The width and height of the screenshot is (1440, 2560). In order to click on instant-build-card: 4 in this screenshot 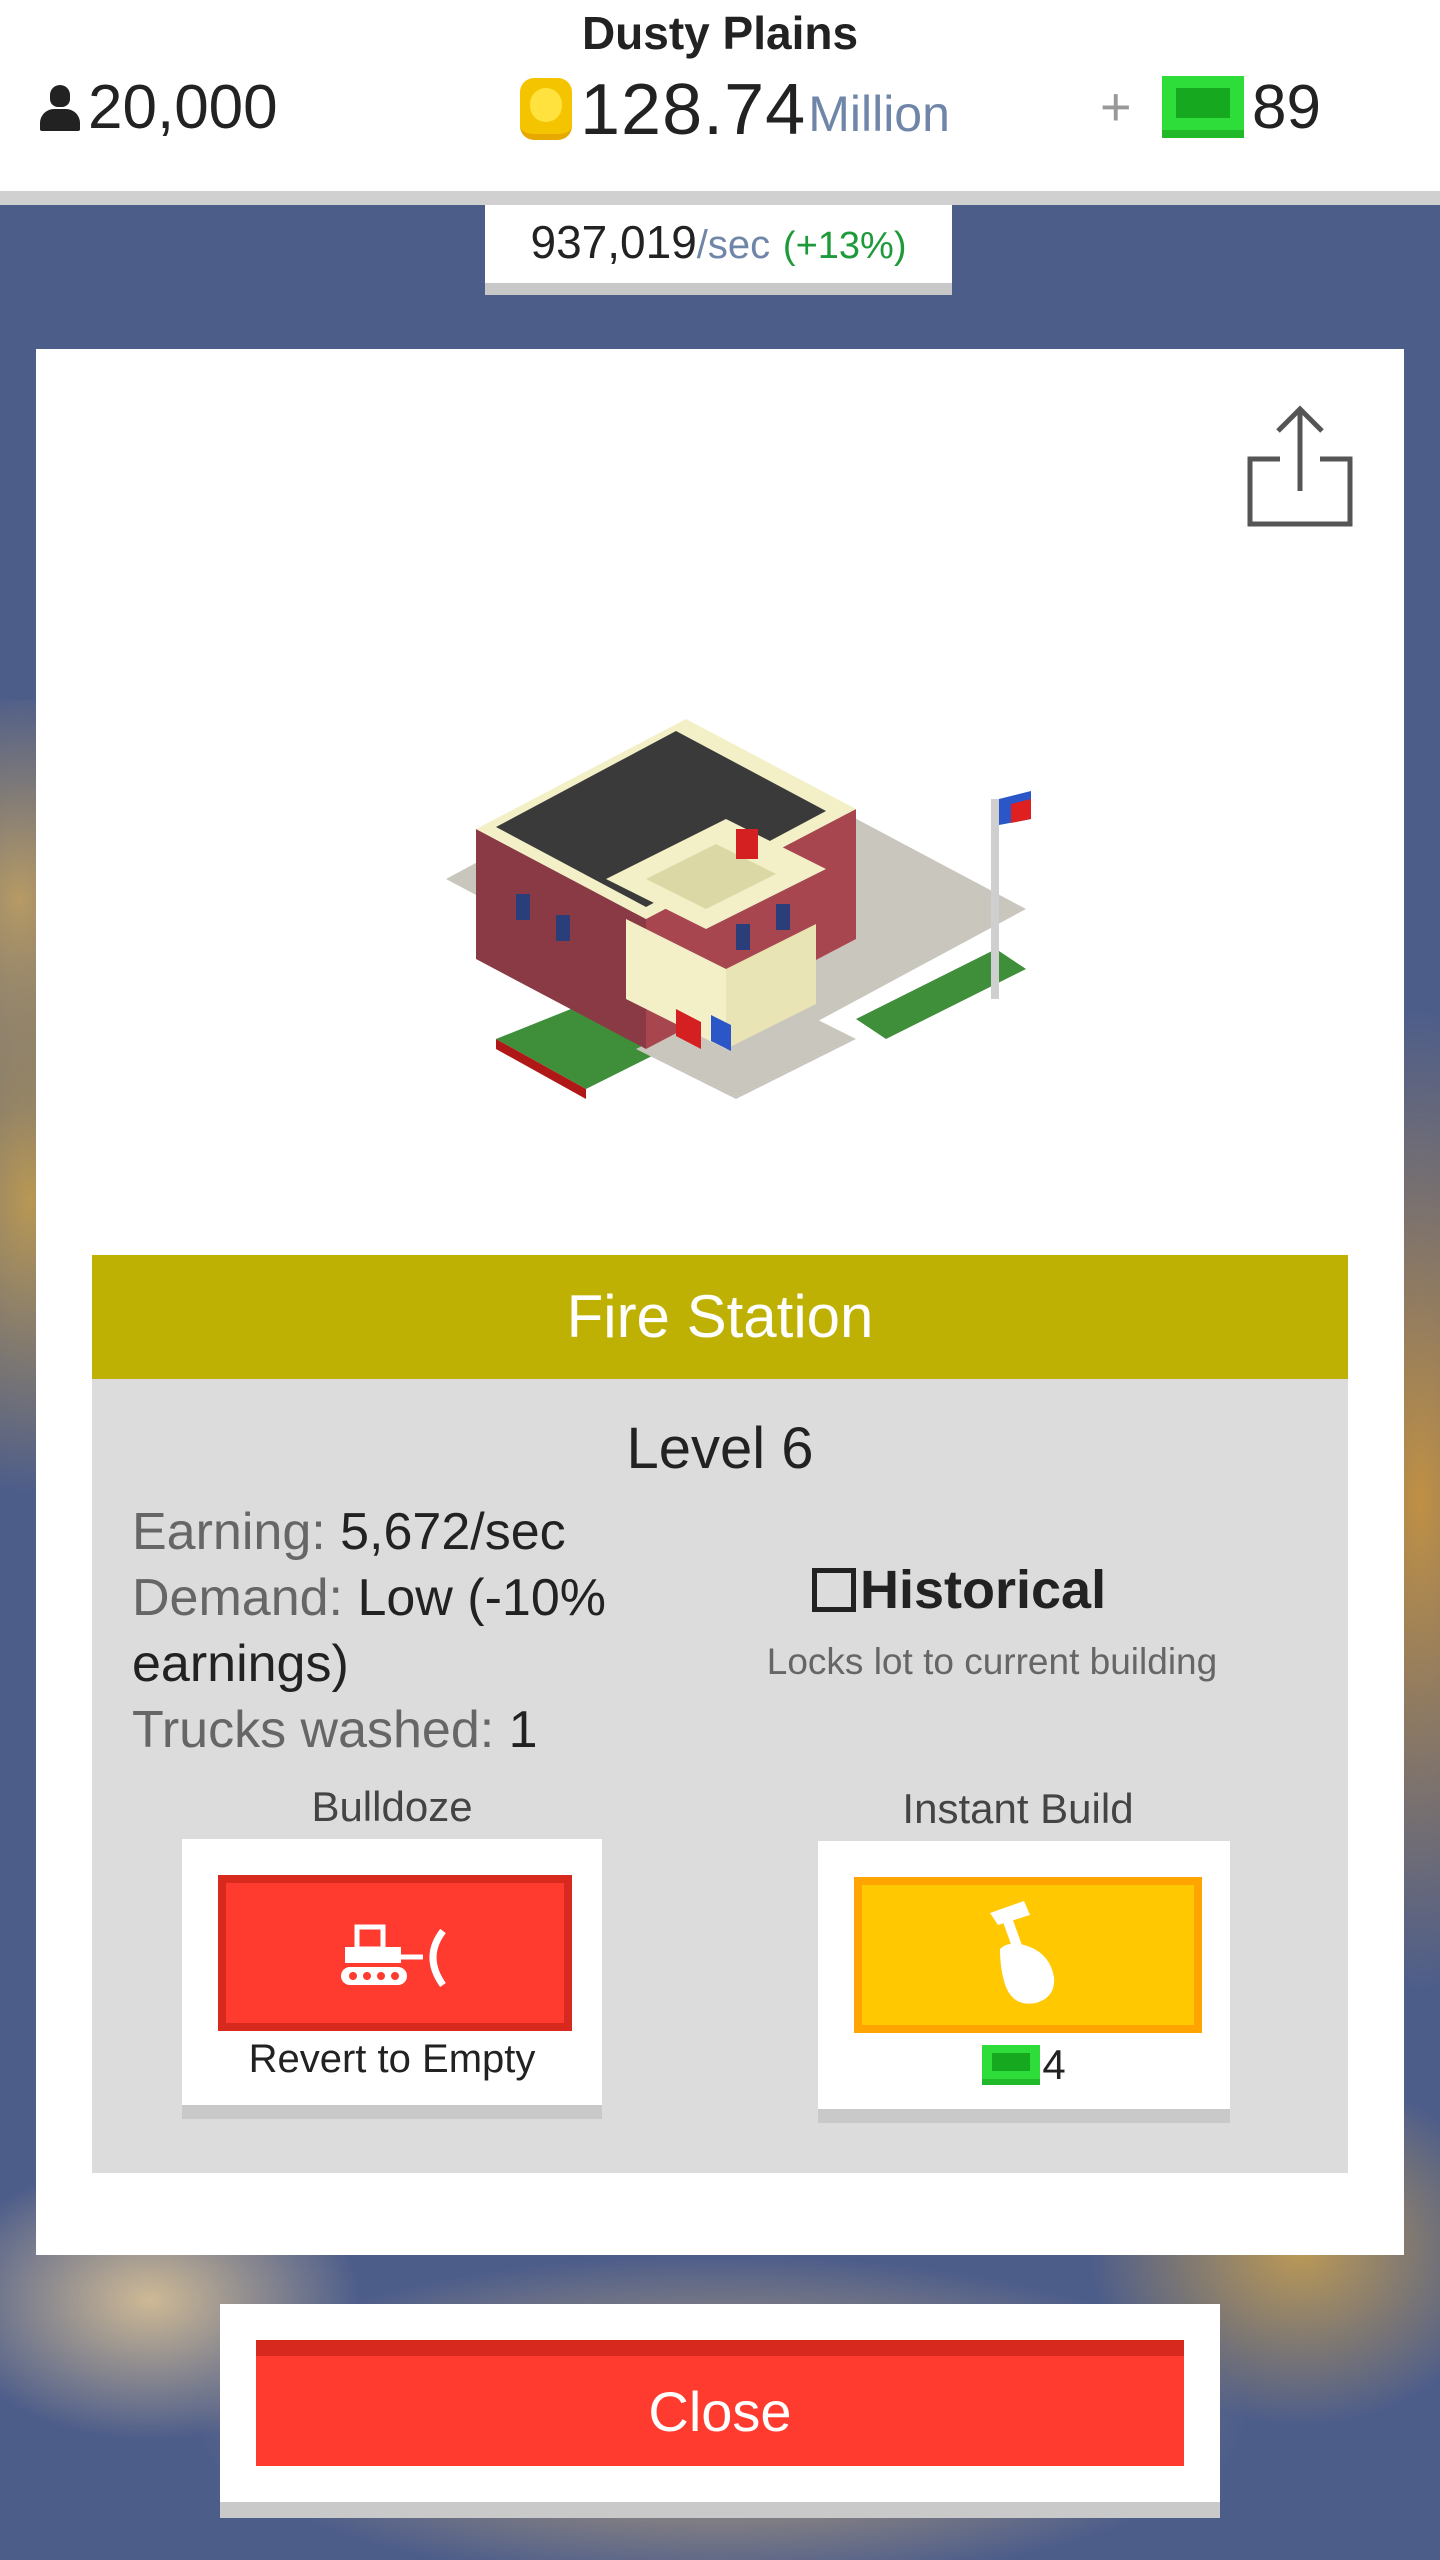, I will do `click(1024, 1982)`.